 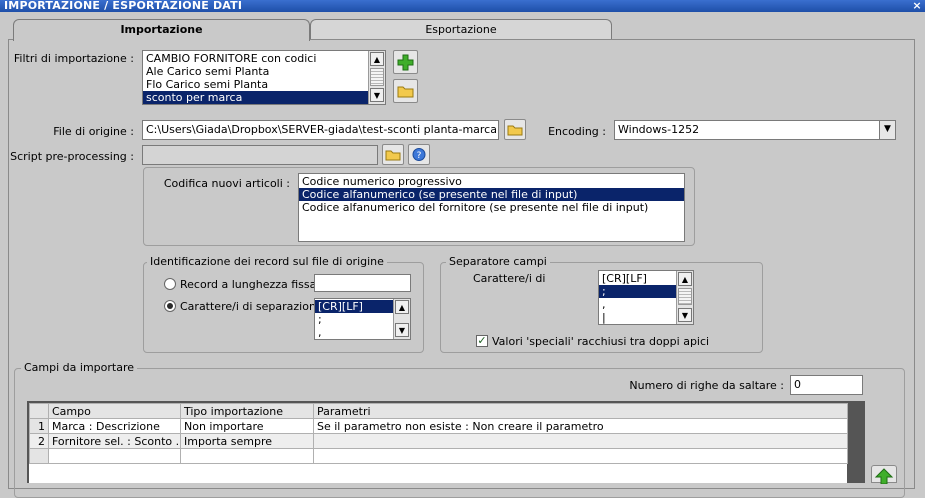 I want to click on valori-speciali-checkbox: ✓, so click(x=482, y=341).